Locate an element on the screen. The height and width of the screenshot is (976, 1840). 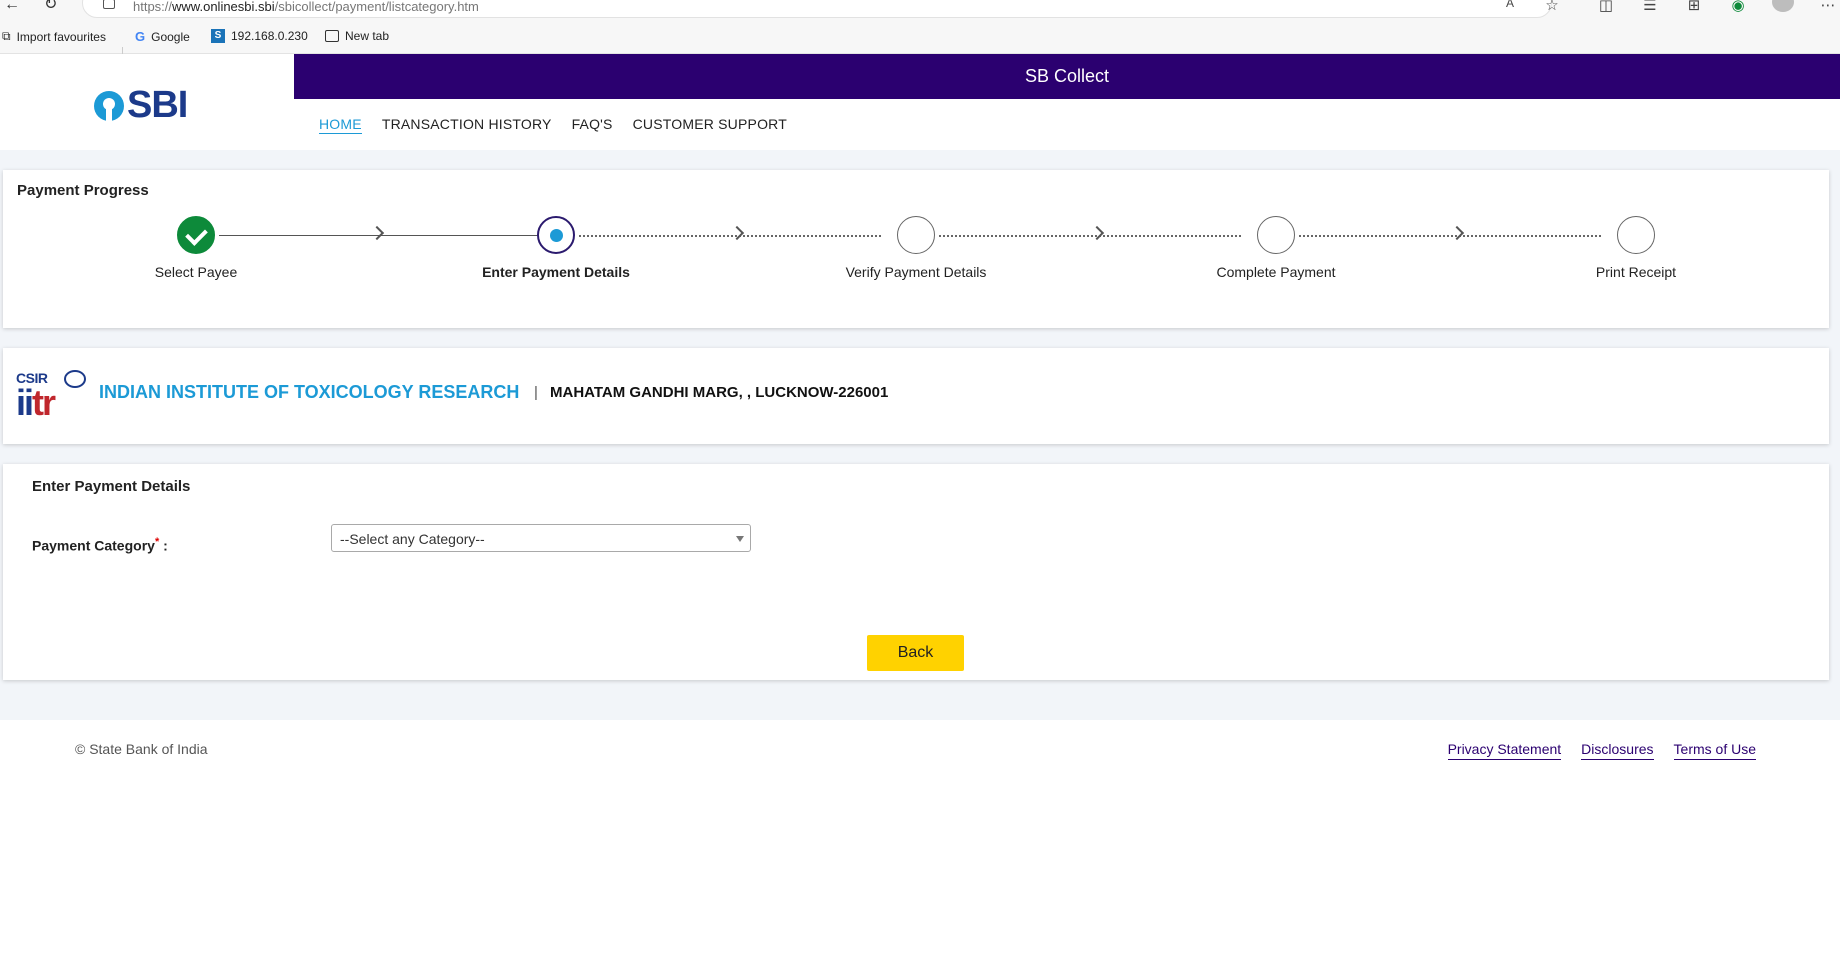
split-screen-icon: ◫ is located at coordinates (1606, 7).